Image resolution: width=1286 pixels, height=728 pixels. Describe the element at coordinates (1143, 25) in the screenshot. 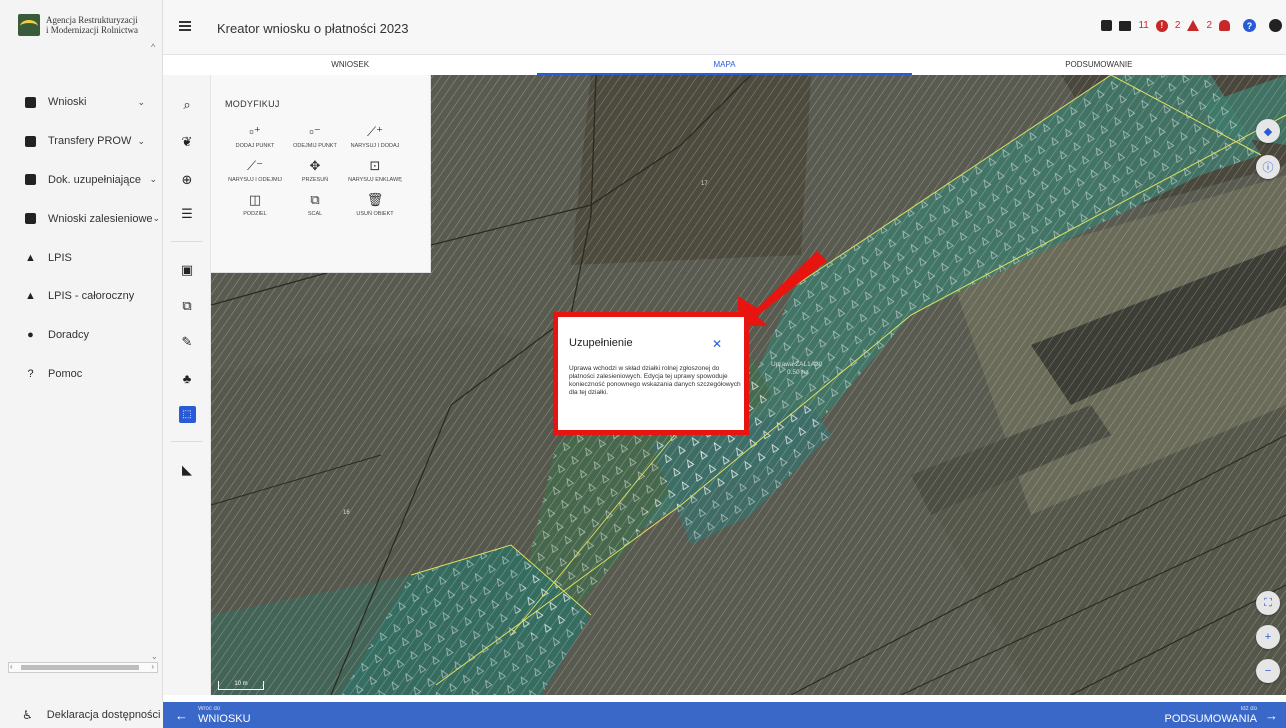

I see `errors-count: 11` at that location.